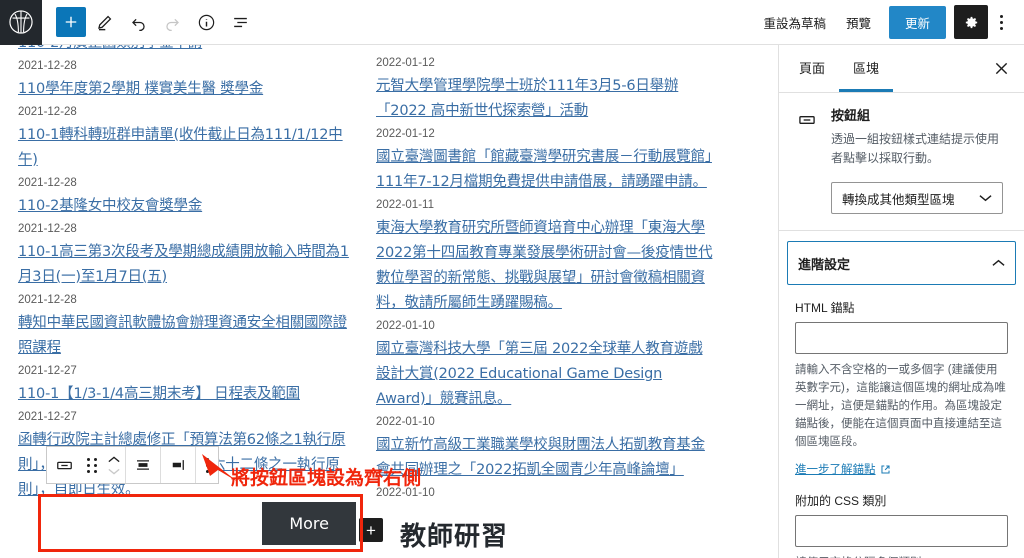  What do you see at coordinates (971, 22) in the screenshot?
I see `settings-gear-button` at bounding box center [971, 22].